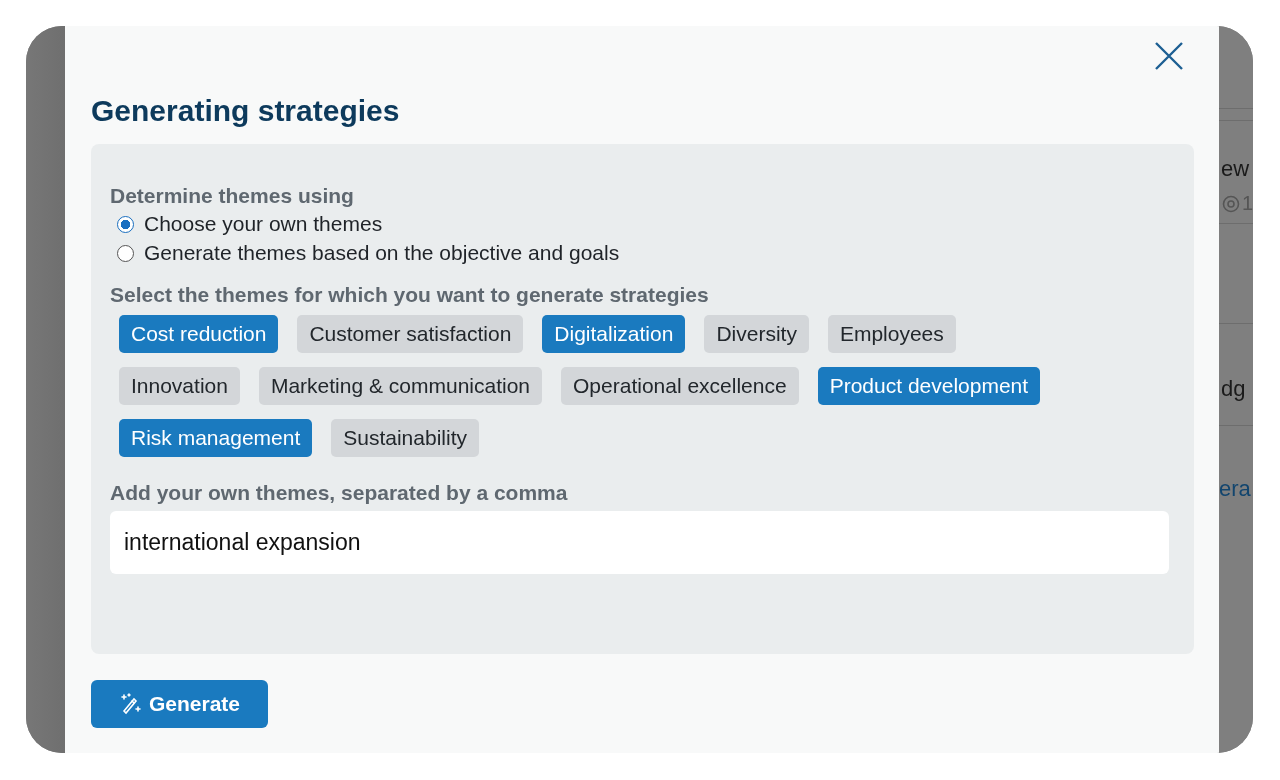 Image resolution: width=1280 pixels, height=780 pixels. What do you see at coordinates (1231, 203) in the screenshot?
I see `target-icon` at bounding box center [1231, 203].